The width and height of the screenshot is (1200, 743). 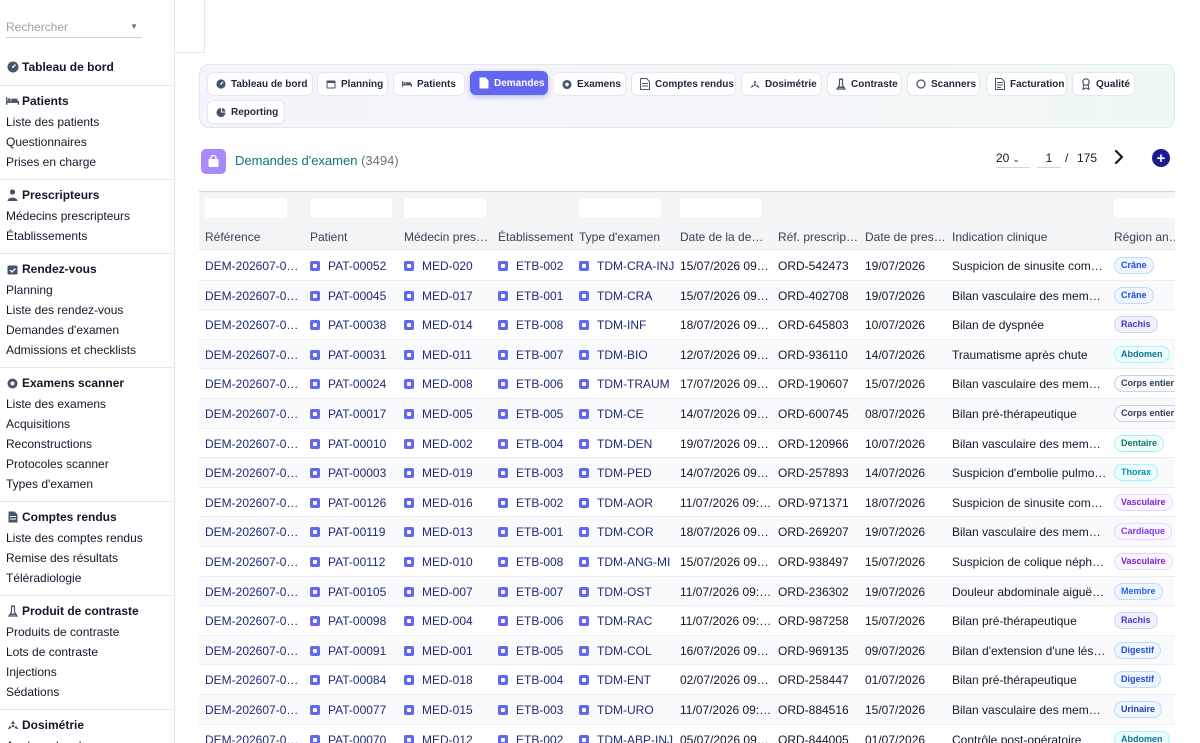 I want to click on relation-link: MED-014, so click(x=449, y=325).